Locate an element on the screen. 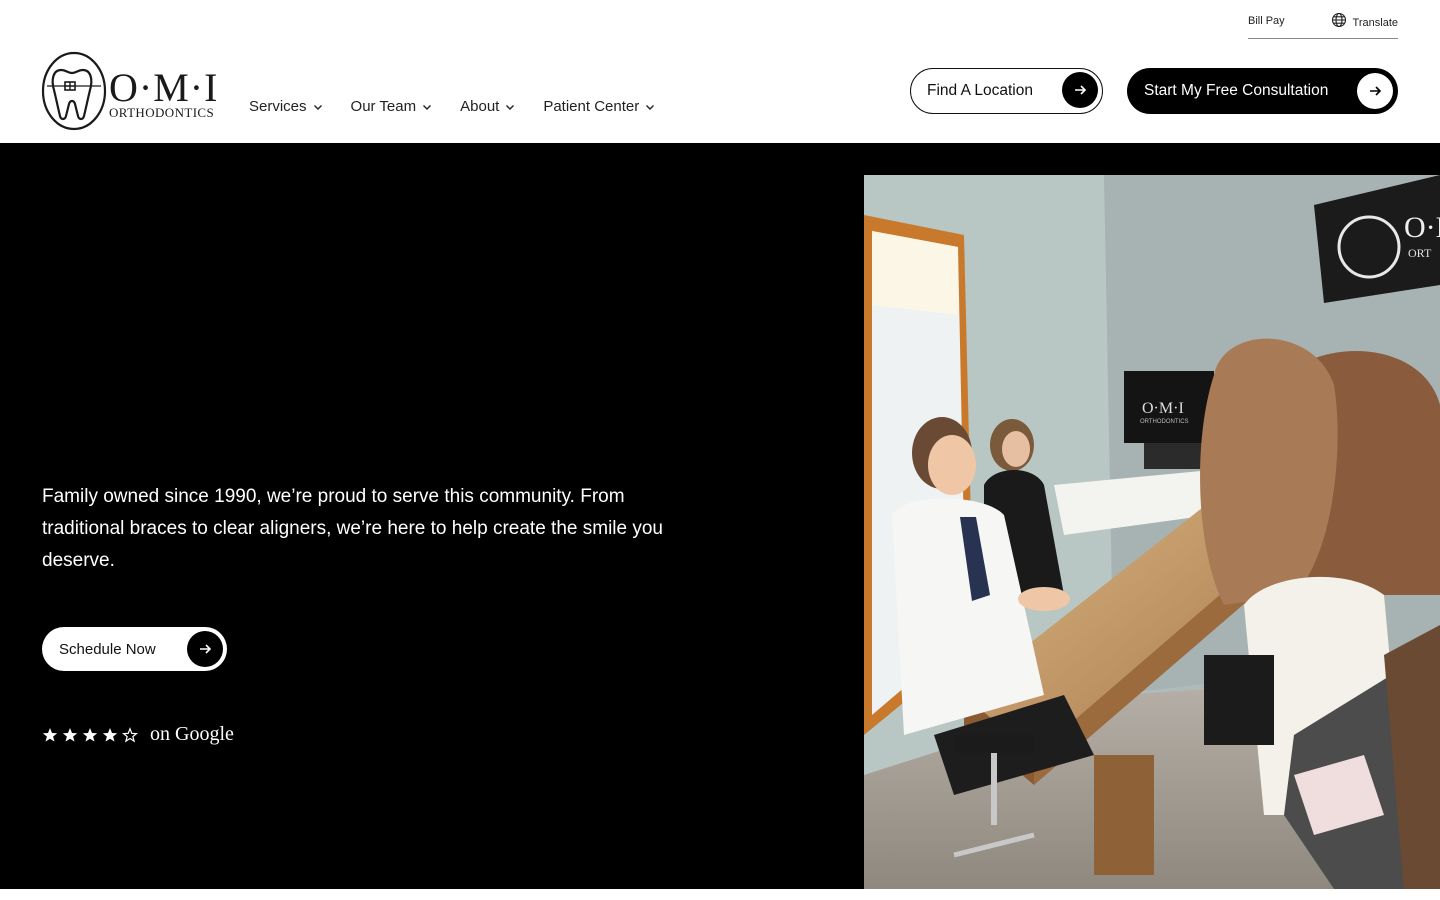 The image size is (1440, 900). translate-link: Translate is located at coordinates (1364, 23).